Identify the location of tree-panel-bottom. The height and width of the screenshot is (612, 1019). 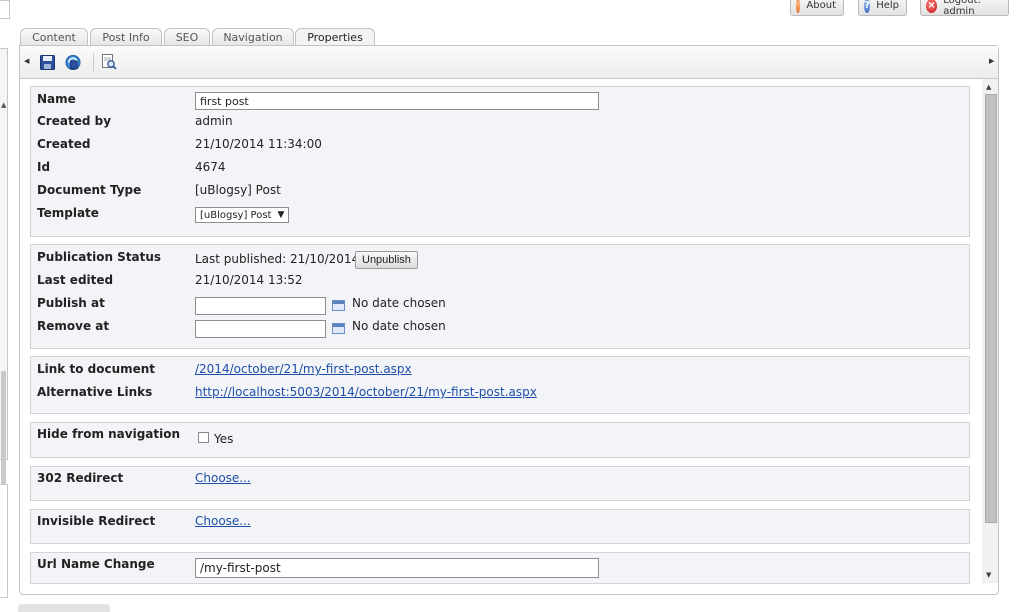
(4, 541).